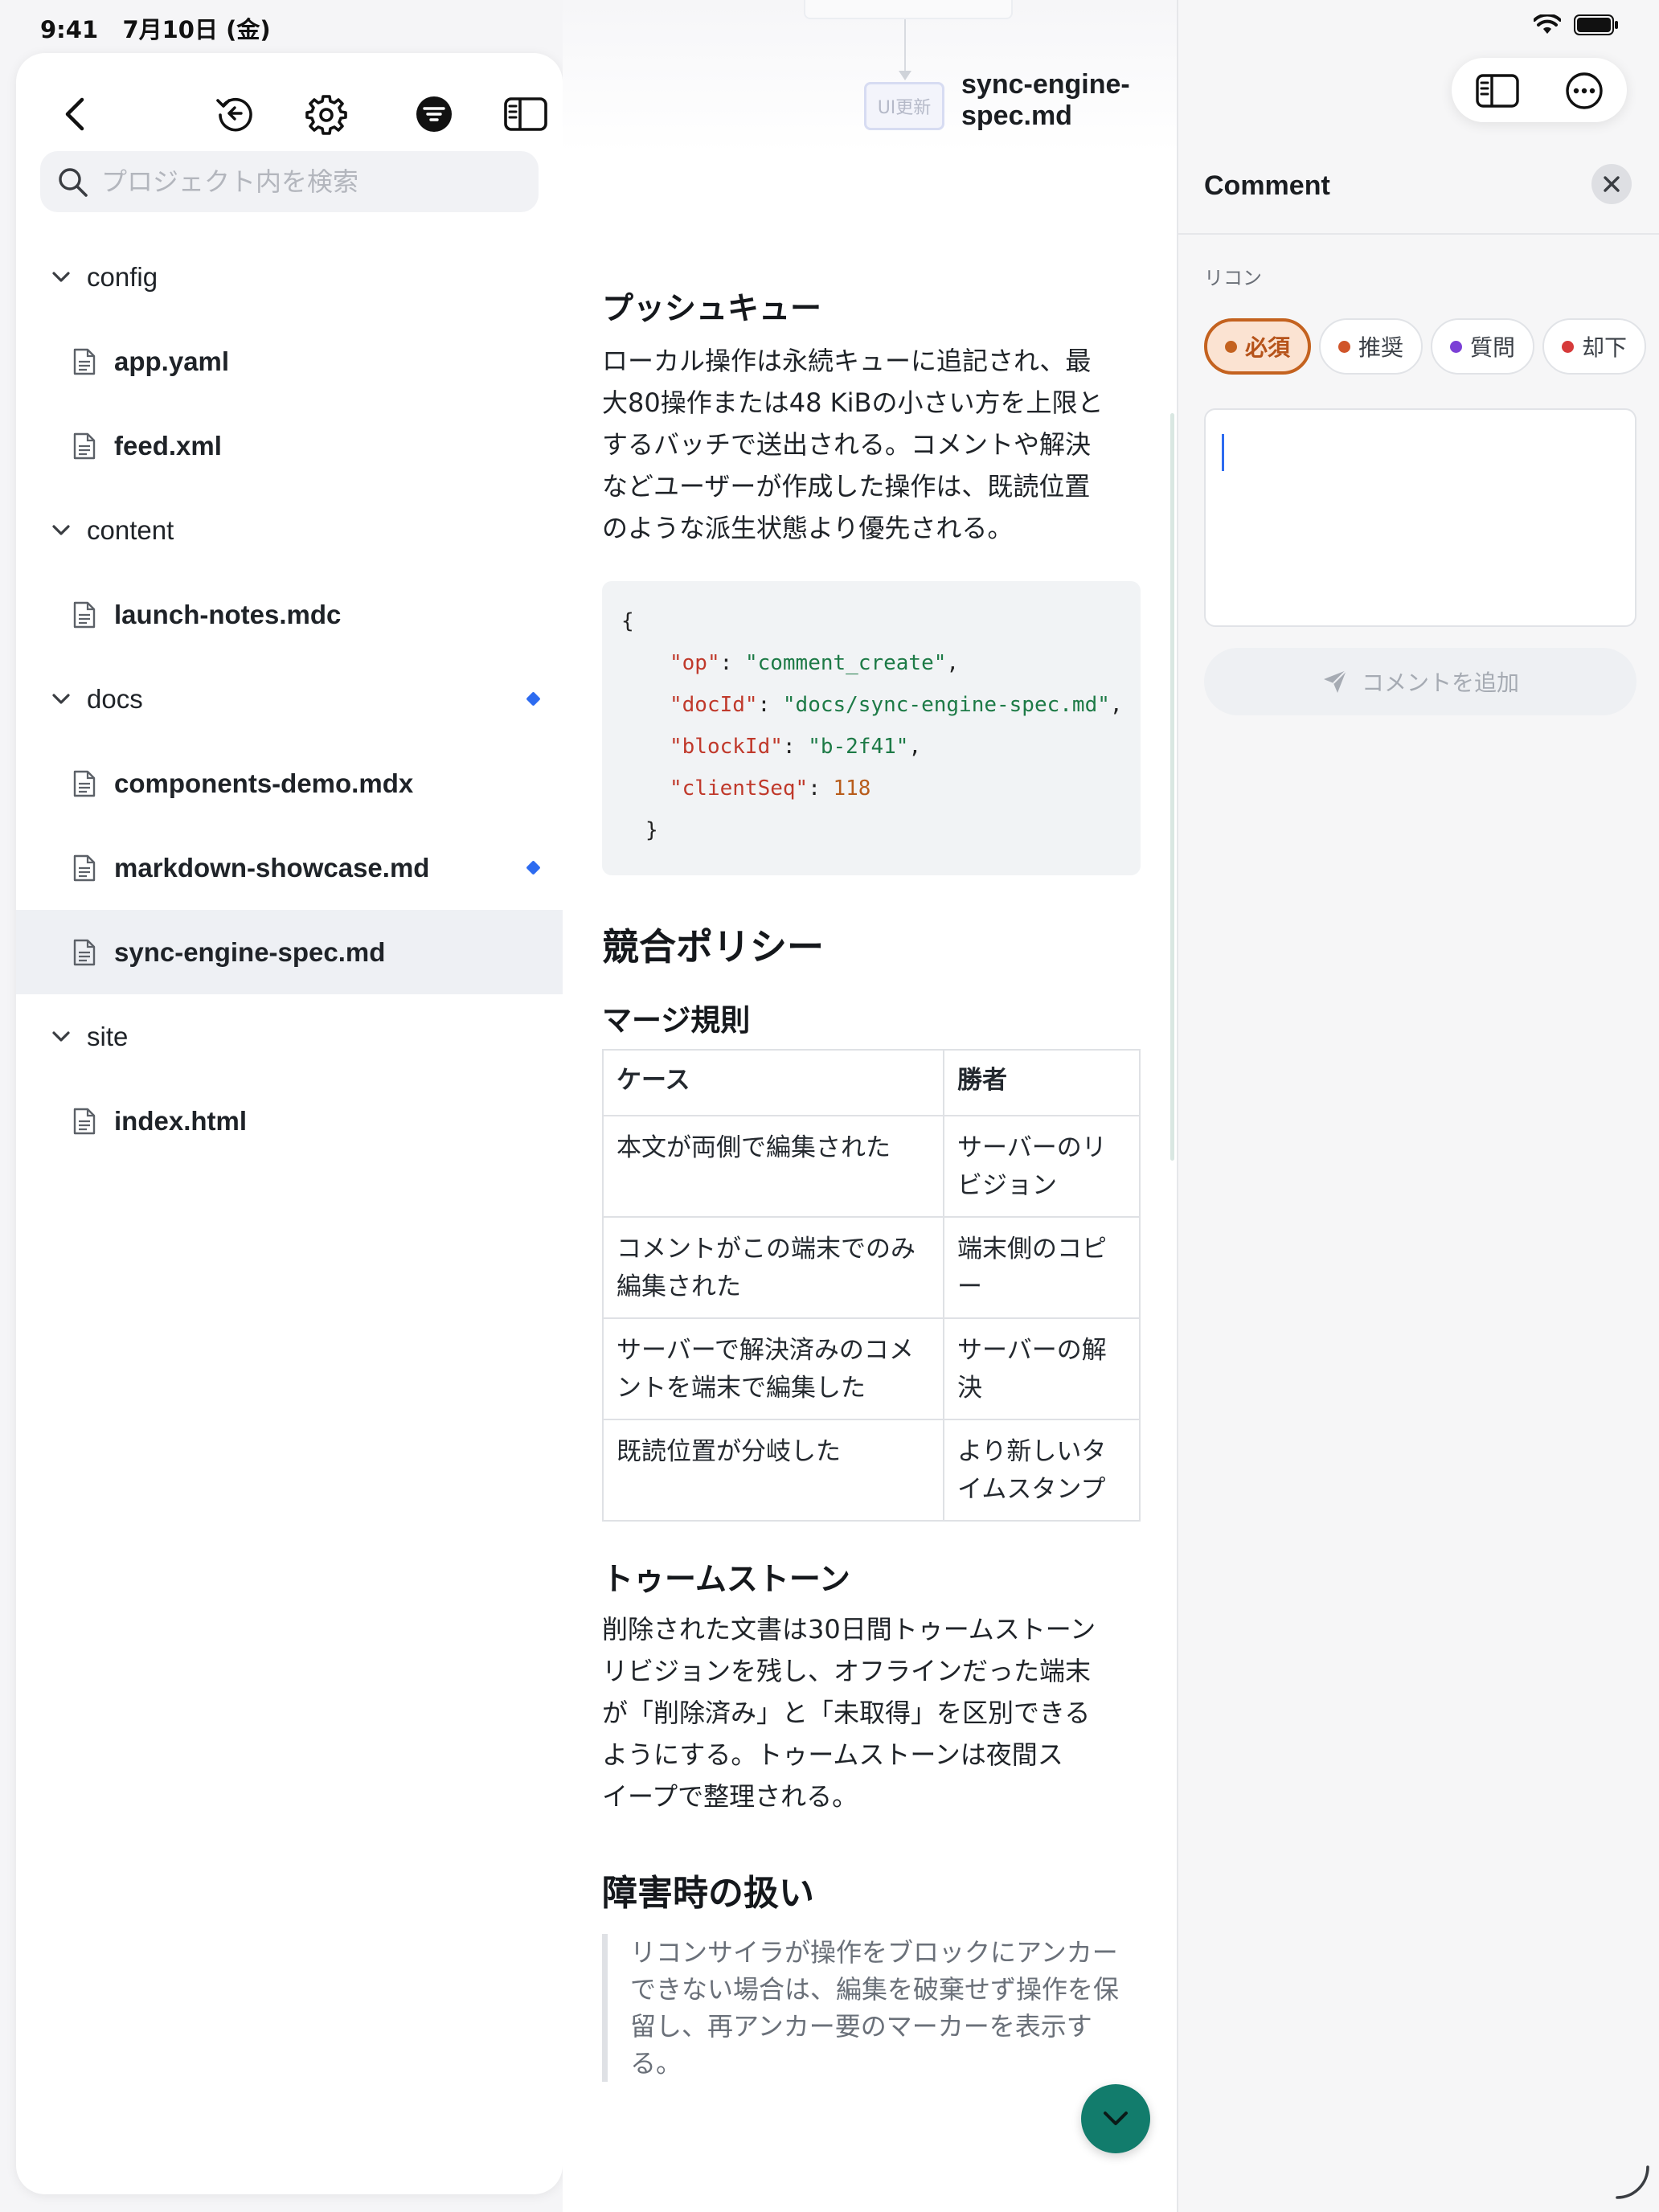 This screenshot has width=1659, height=2212. Describe the element at coordinates (1632, 2182) in the screenshot. I see `resize-handle-icon` at that location.